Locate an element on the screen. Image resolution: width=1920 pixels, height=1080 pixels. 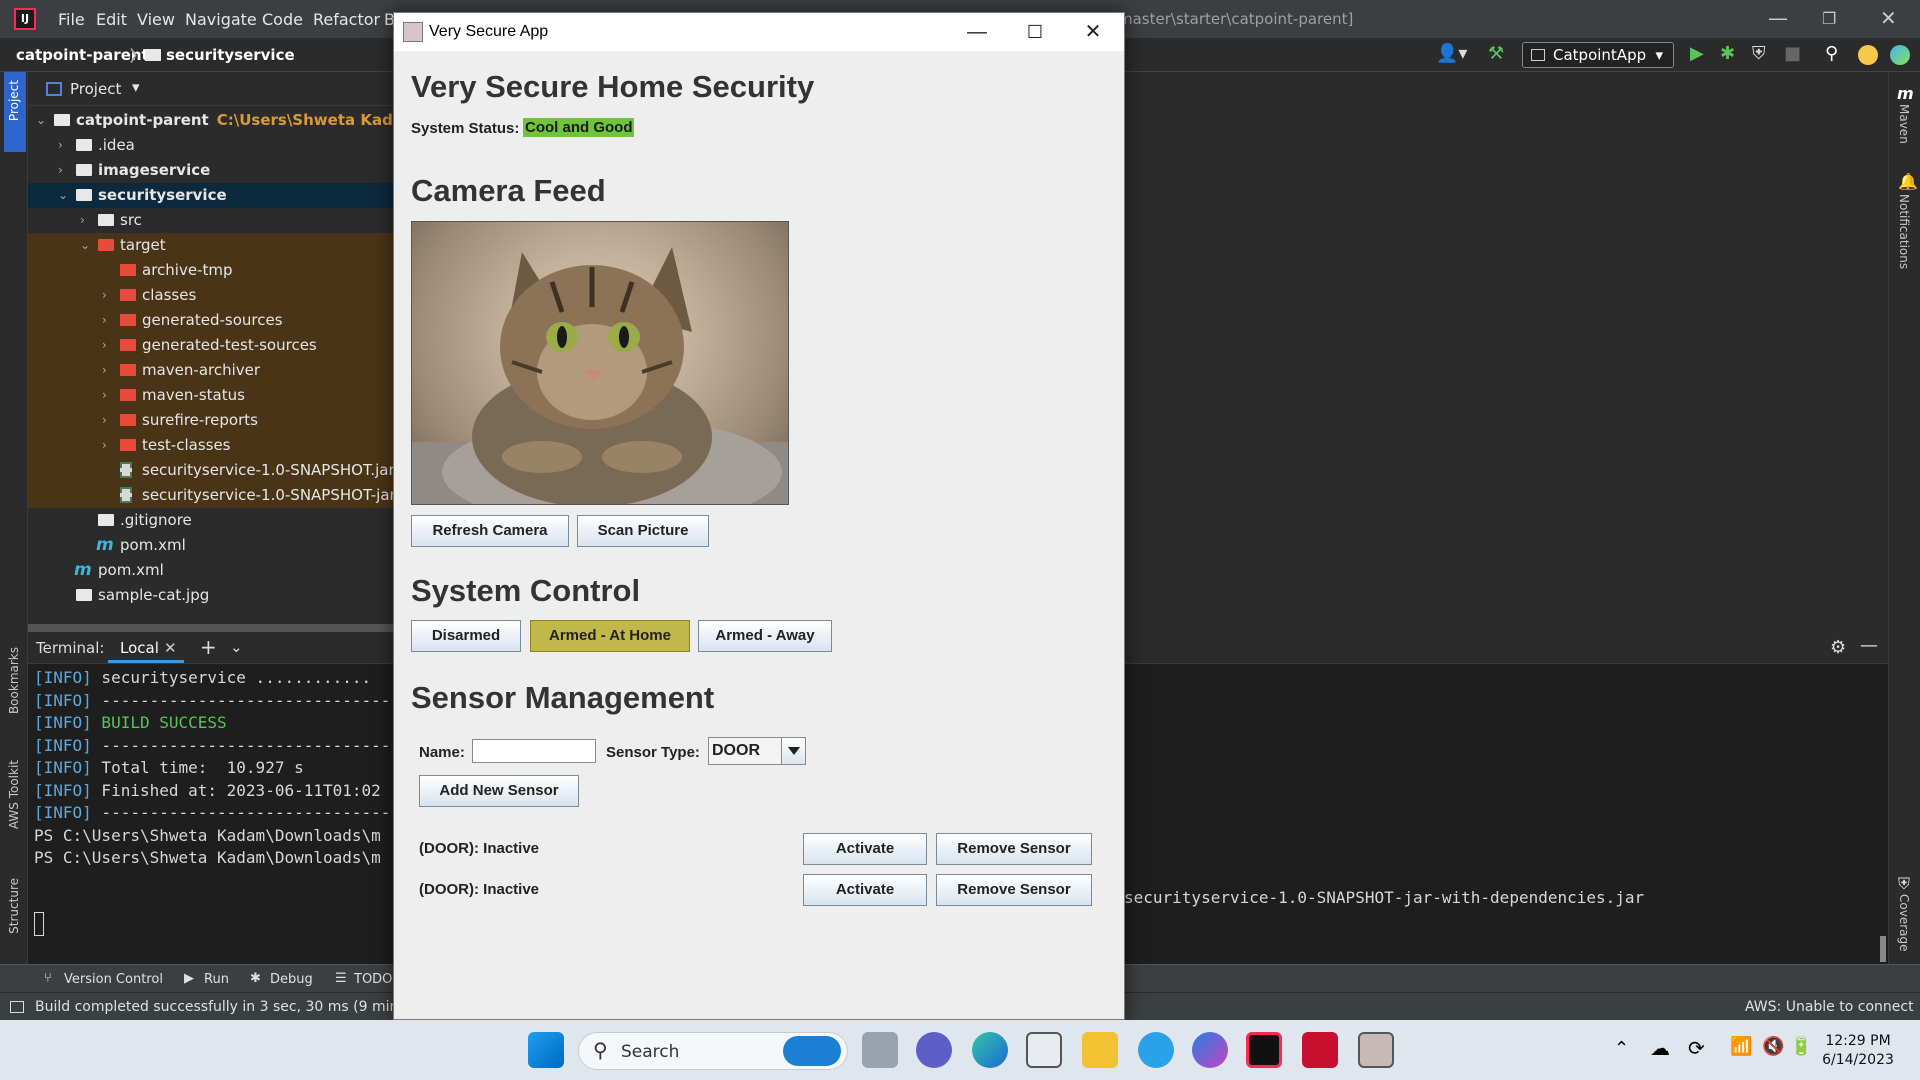
tree-item: › .idea is located at coordinates (210, 145).